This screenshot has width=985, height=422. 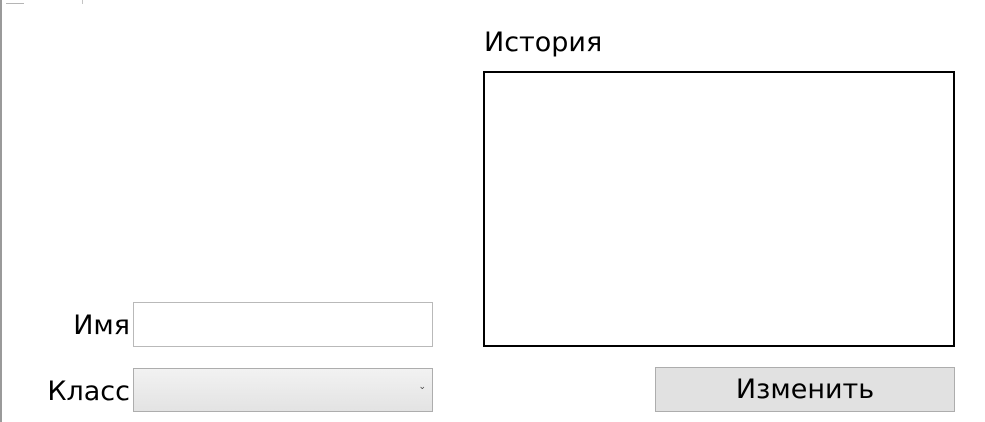 What do you see at coordinates (15, 2) in the screenshot?
I see `window-top-fragment` at bounding box center [15, 2].